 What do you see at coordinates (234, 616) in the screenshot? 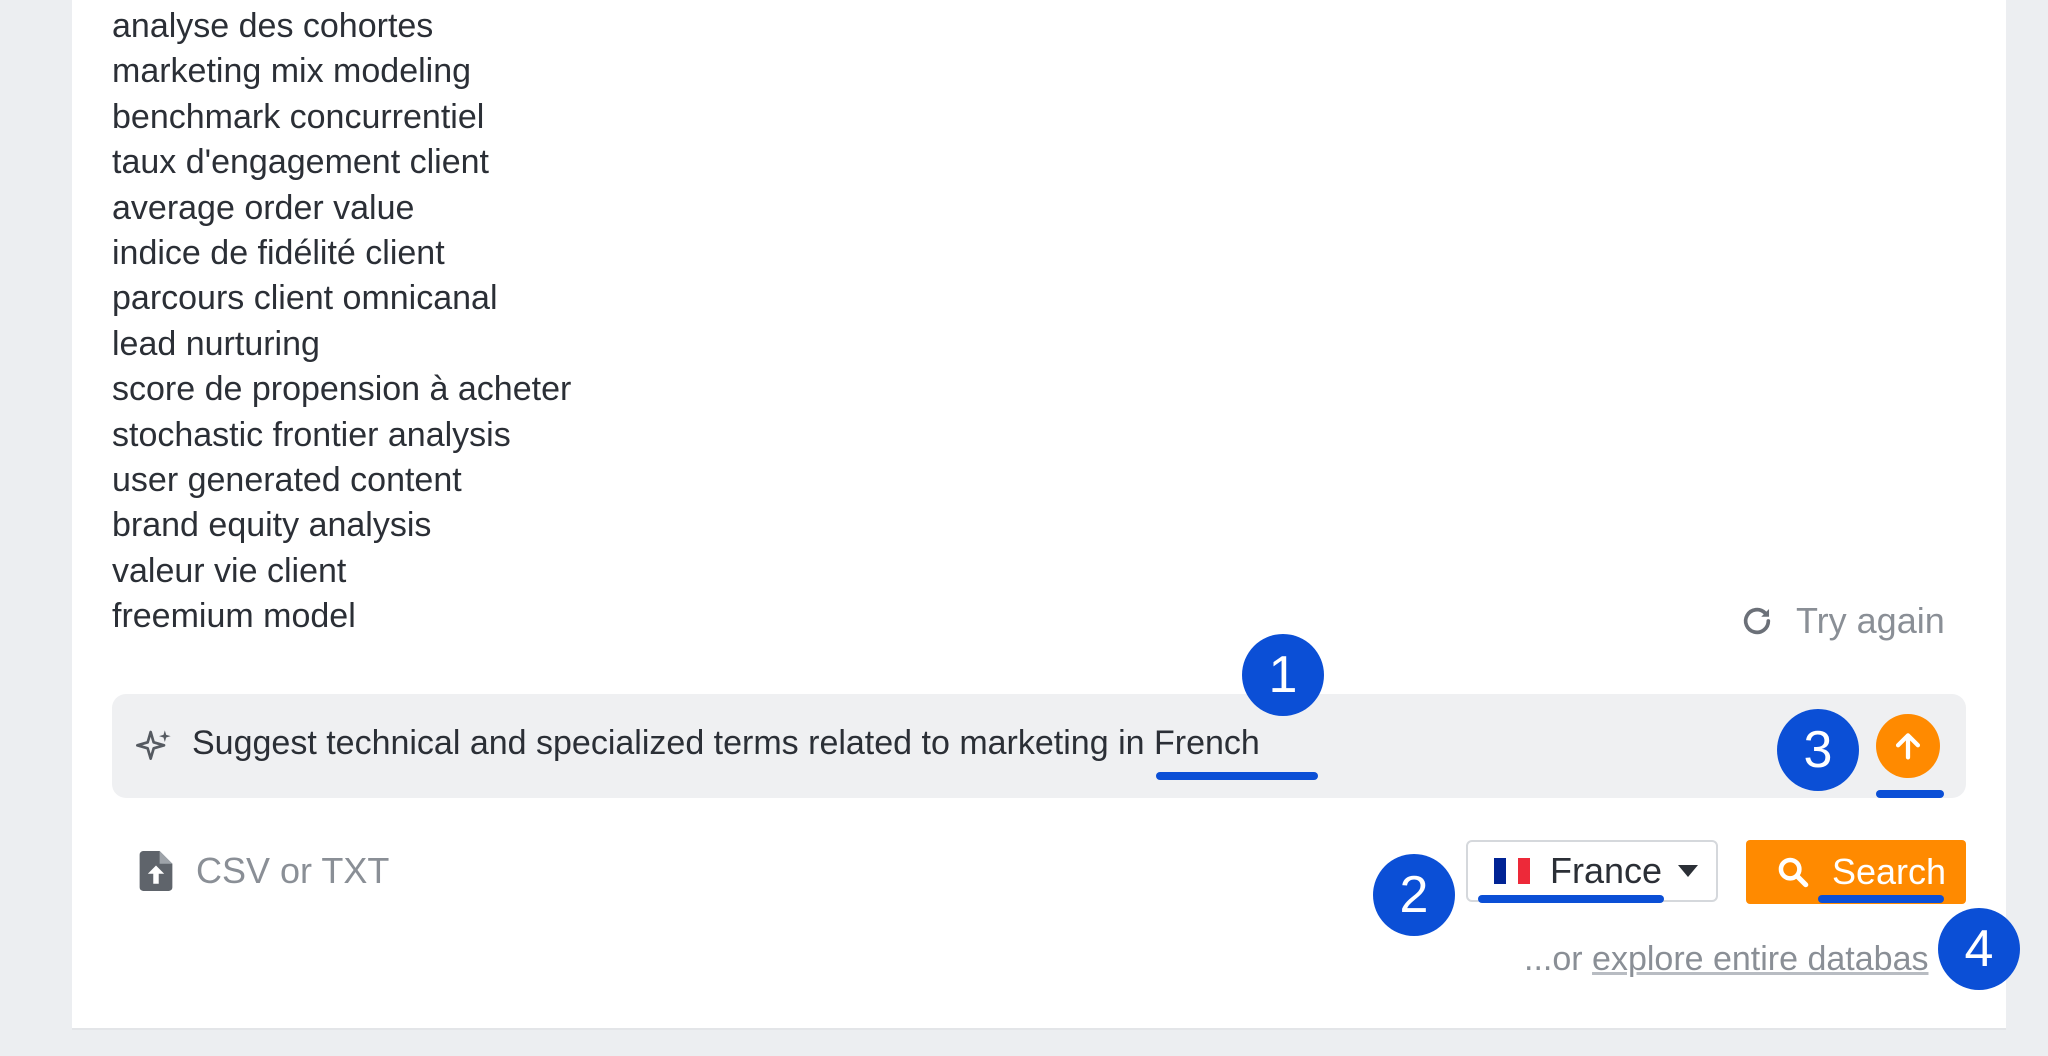
I see `term-item: freemium model` at bounding box center [234, 616].